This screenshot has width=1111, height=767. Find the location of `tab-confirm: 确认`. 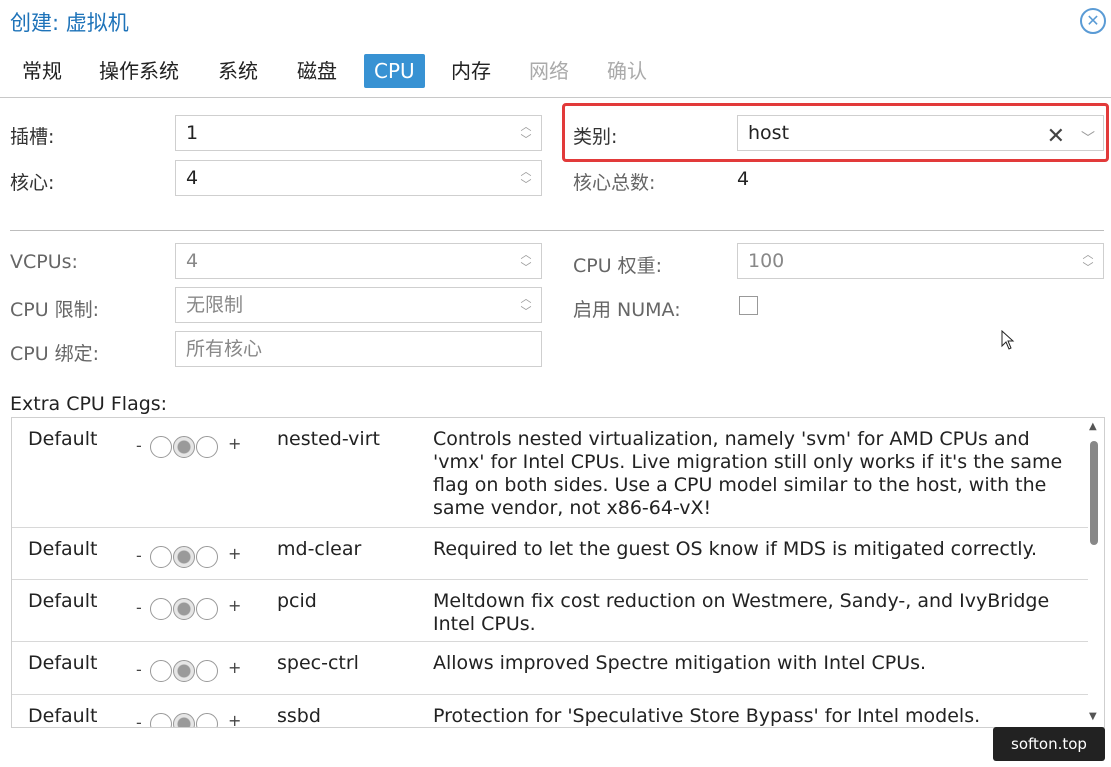

tab-confirm: 确认 is located at coordinates (627, 71).